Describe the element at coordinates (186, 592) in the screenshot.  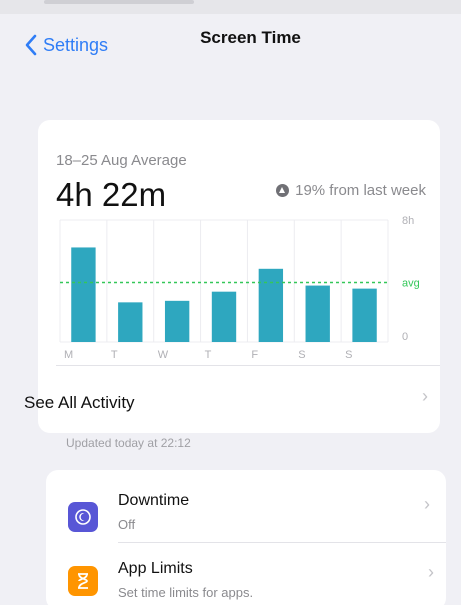
I see `list-item-subtitle: Set time limits for apps.` at that location.